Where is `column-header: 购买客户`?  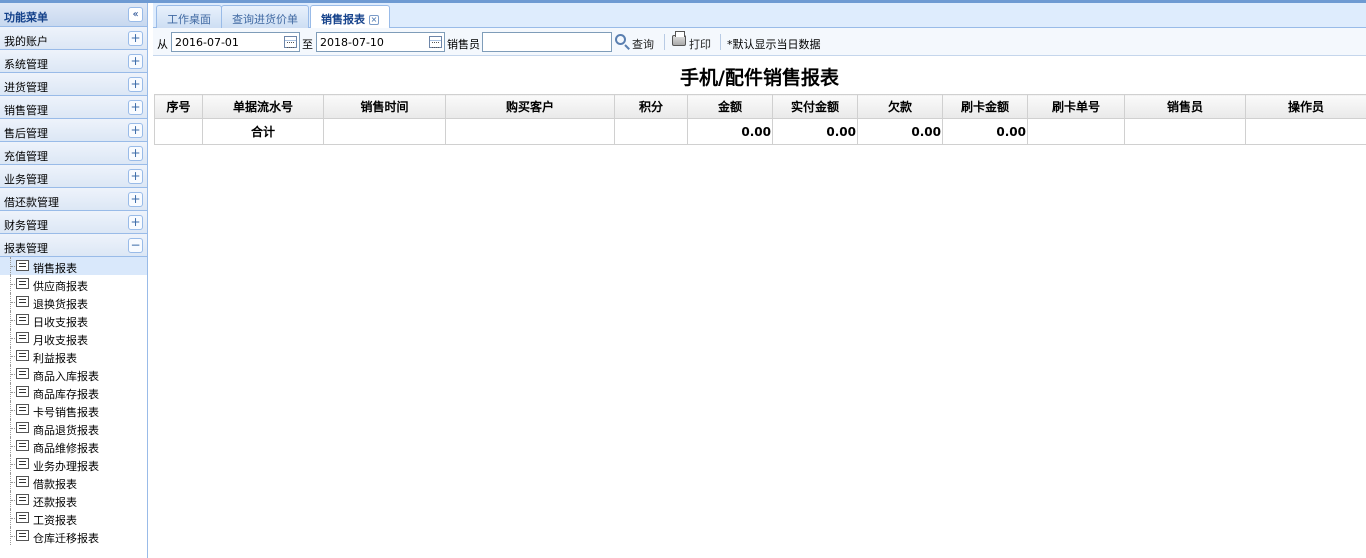
column-header: 购买客户 is located at coordinates (530, 106).